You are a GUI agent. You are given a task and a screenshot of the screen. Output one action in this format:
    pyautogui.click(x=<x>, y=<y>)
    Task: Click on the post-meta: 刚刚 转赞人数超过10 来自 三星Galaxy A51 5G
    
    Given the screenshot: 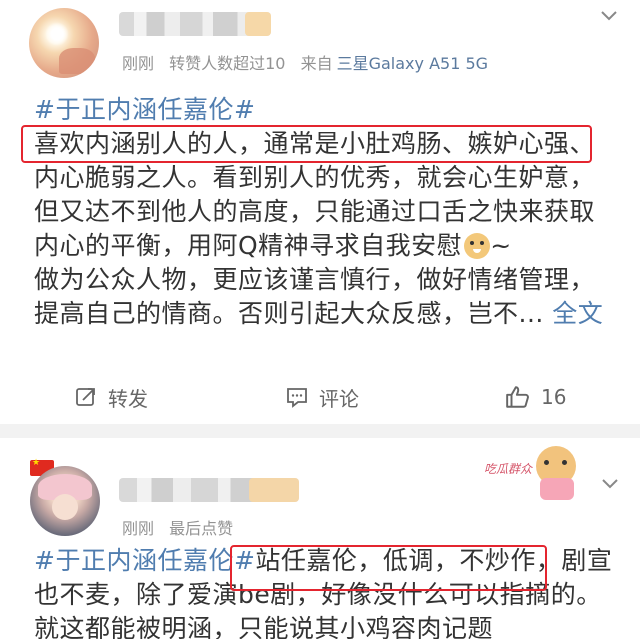 What is the action you would take?
    pyautogui.click(x=305, y=62)
    